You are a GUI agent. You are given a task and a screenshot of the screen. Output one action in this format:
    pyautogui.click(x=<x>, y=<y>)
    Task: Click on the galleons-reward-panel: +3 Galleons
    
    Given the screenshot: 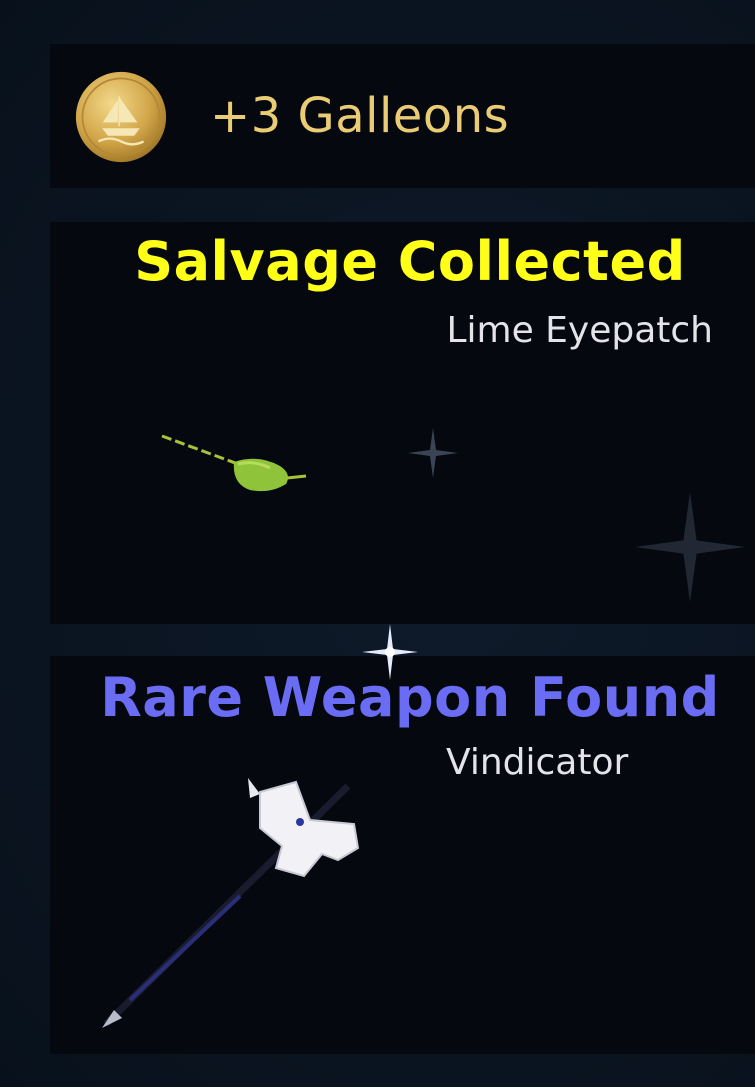 What is the action you would take?
    pyautogui.click(x=402, y=116)
    